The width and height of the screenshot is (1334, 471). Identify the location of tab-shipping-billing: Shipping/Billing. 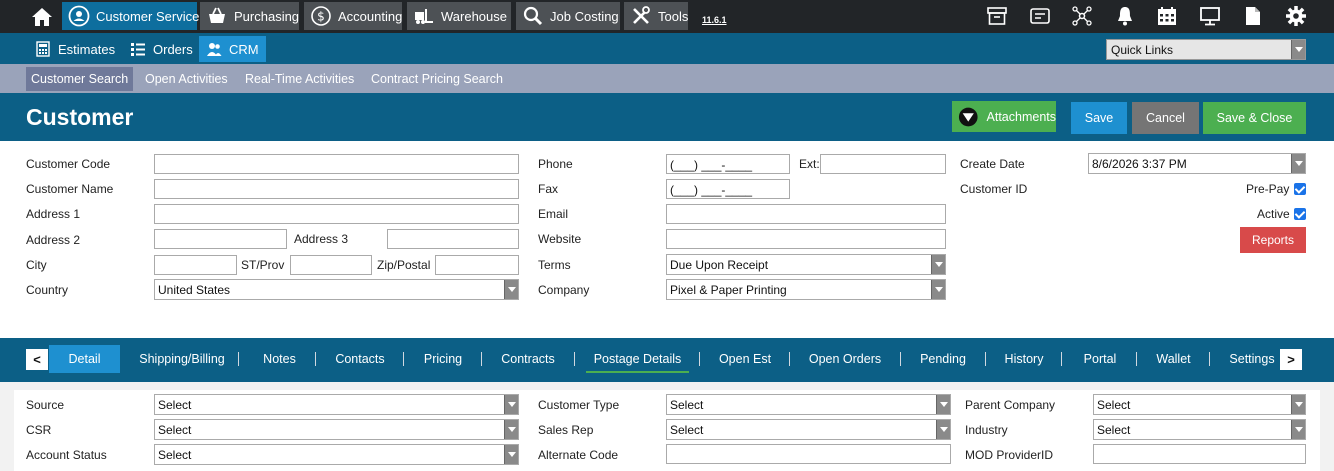
(182, 359).